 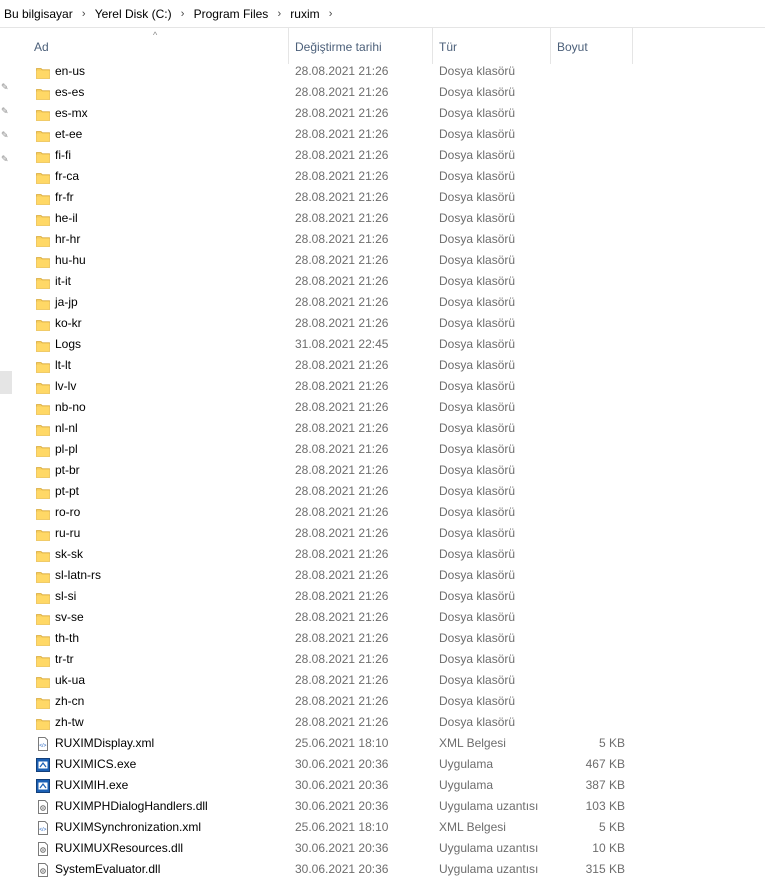 What do you see at coordinates (105, 743) in the screenshot?
I see `file-name: RUXIMDisplay.xml` at bounding box center [105, 743].